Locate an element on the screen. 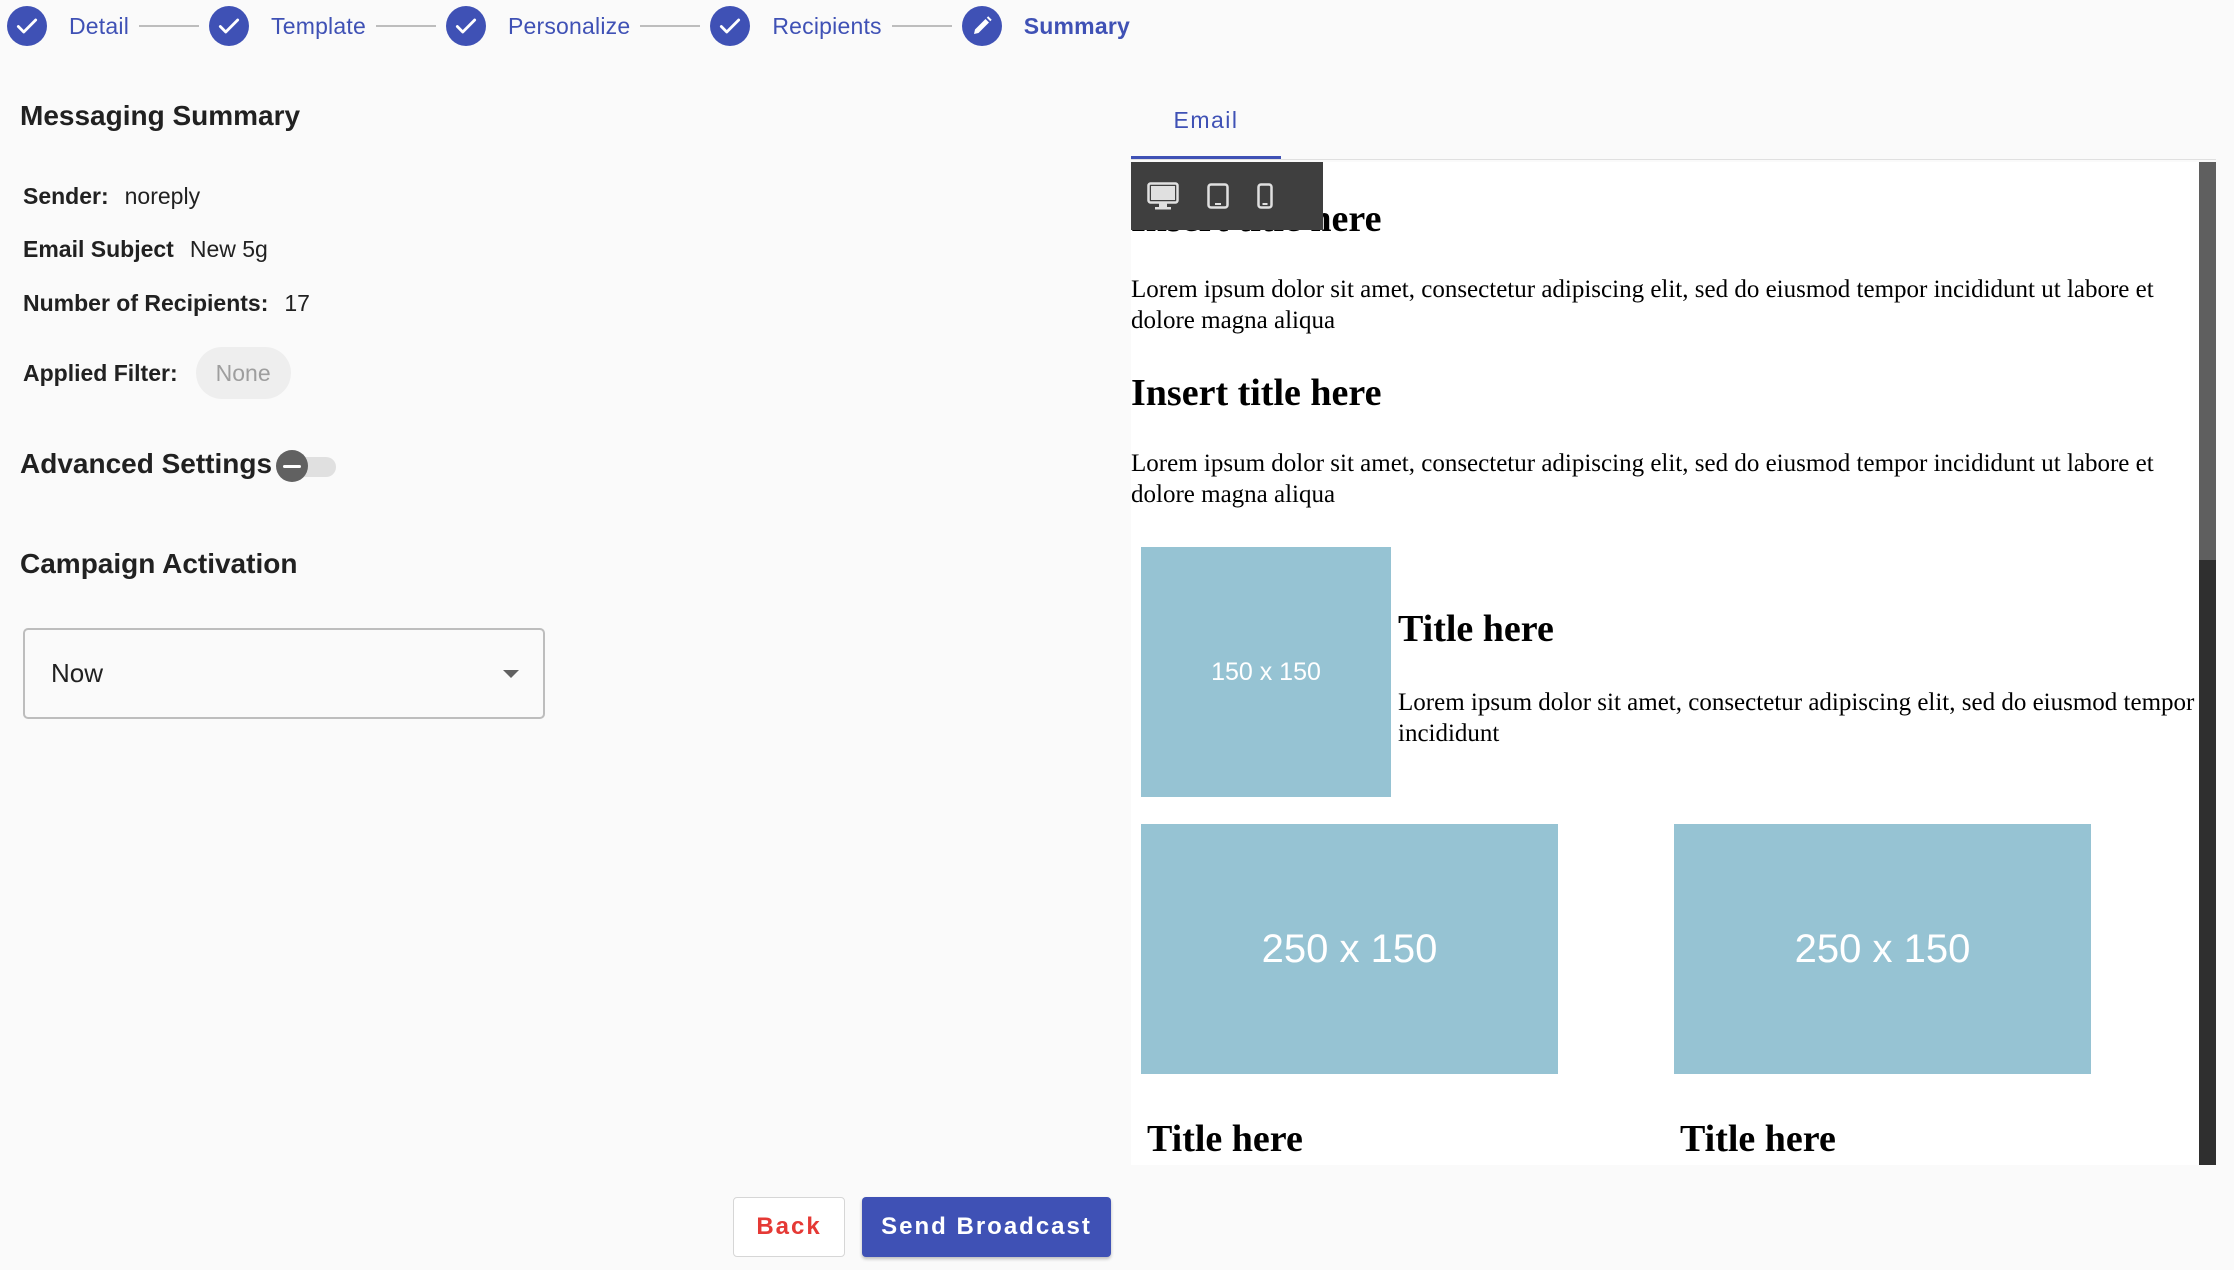  side-title: Title here is located at coordinates (1476, 629).